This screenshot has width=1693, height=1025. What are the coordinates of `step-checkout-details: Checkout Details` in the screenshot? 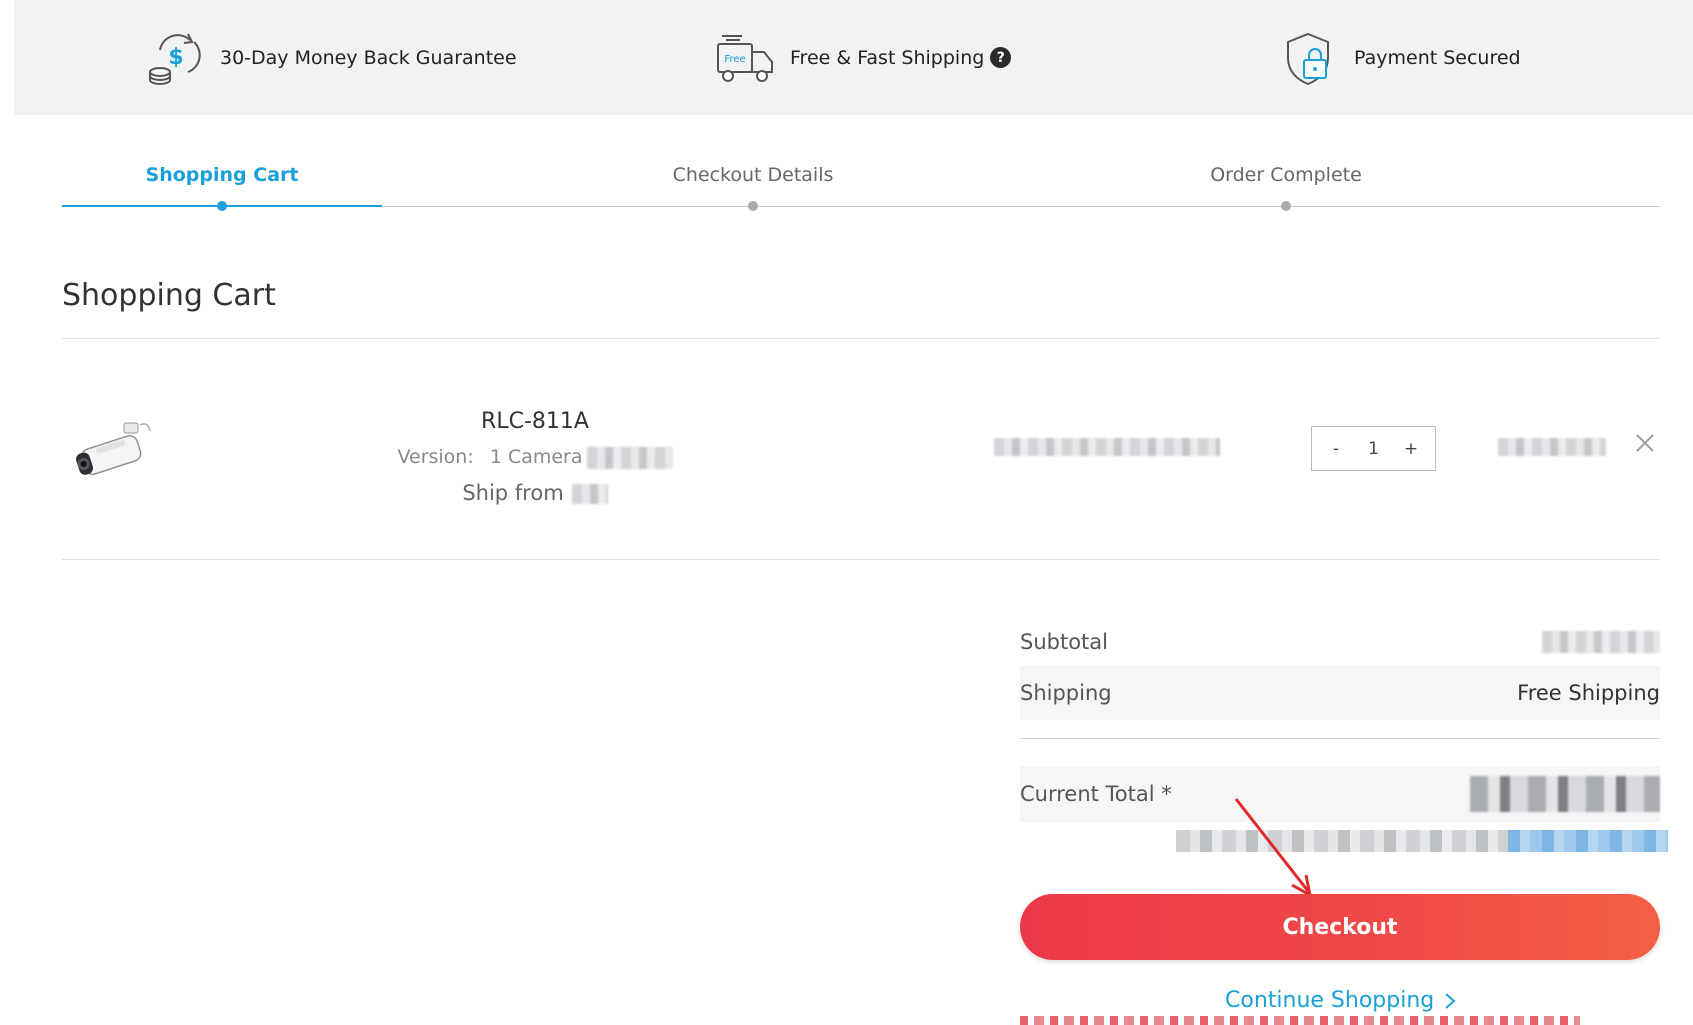 It's located at (753, 185).